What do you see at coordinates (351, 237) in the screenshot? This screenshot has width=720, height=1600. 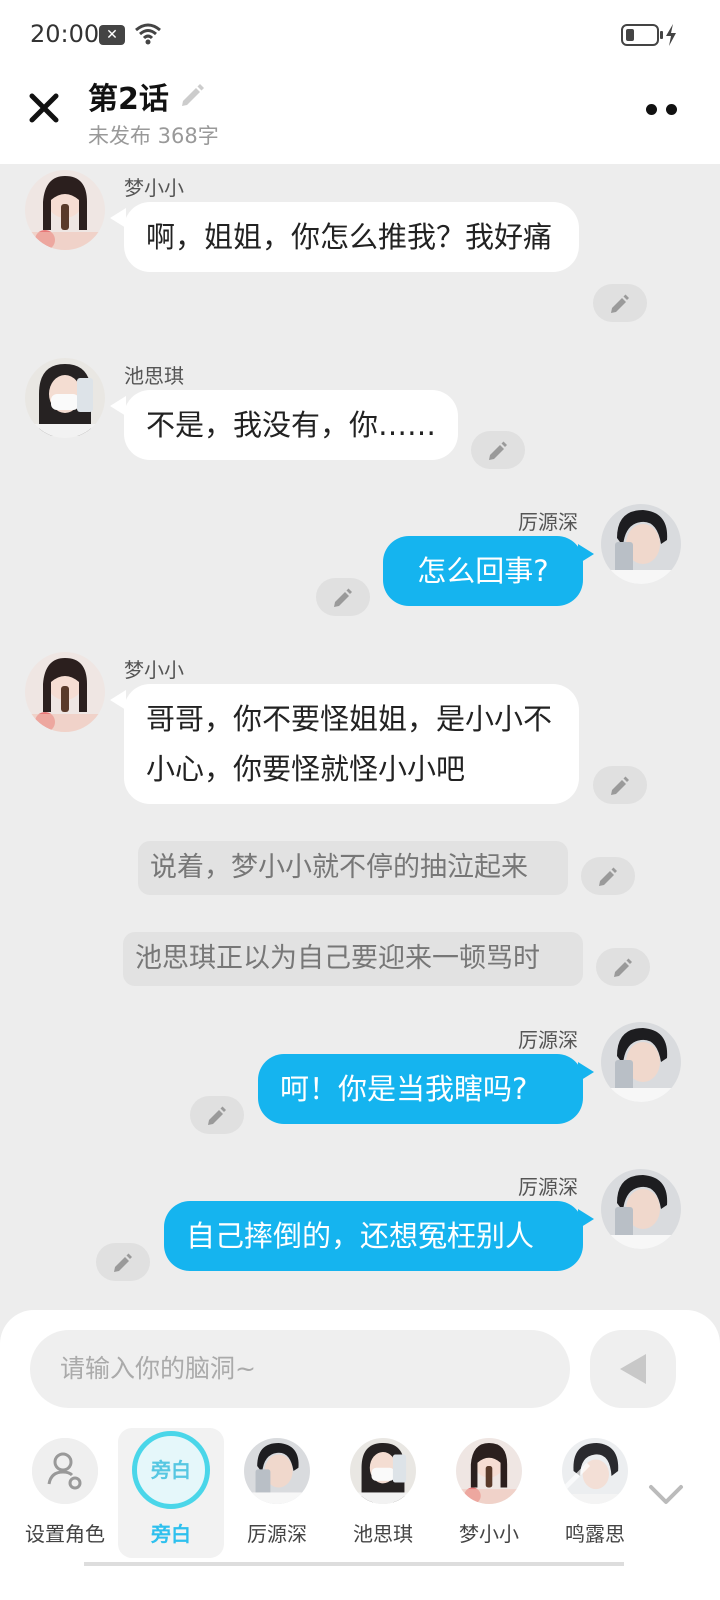 I see `message-bubble: 啊，姐姐，你怎么推我？我好痛` at bounding box center [351, 237].